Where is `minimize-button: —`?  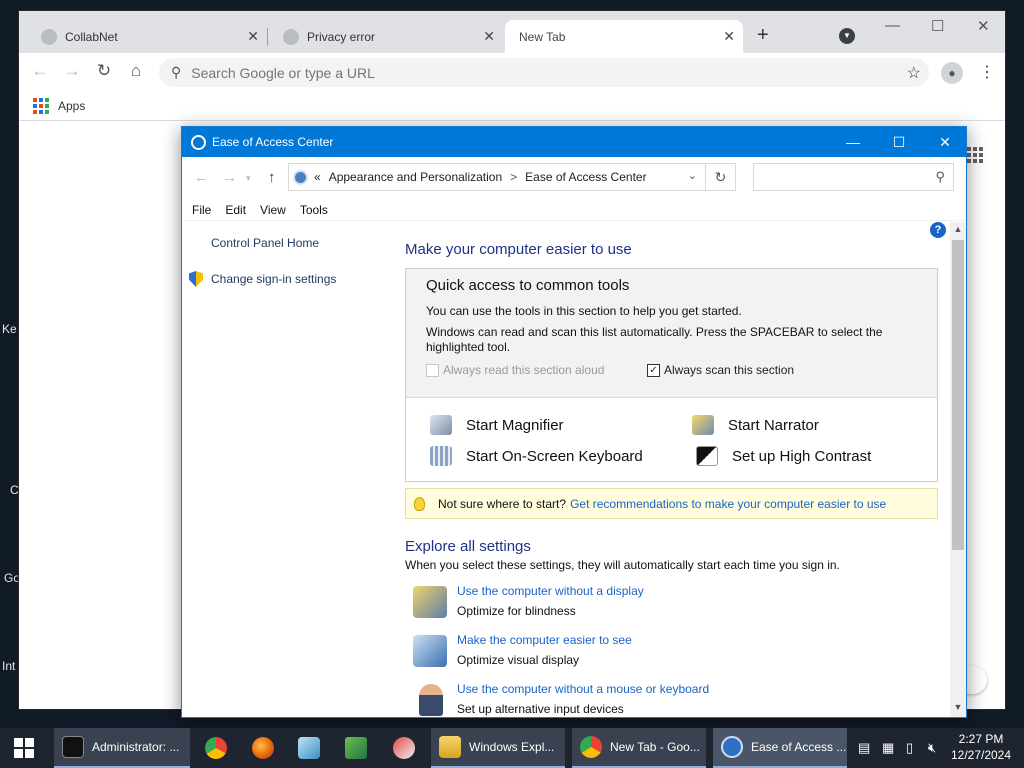
minimize-button: — is located at coordinates (853, 142).